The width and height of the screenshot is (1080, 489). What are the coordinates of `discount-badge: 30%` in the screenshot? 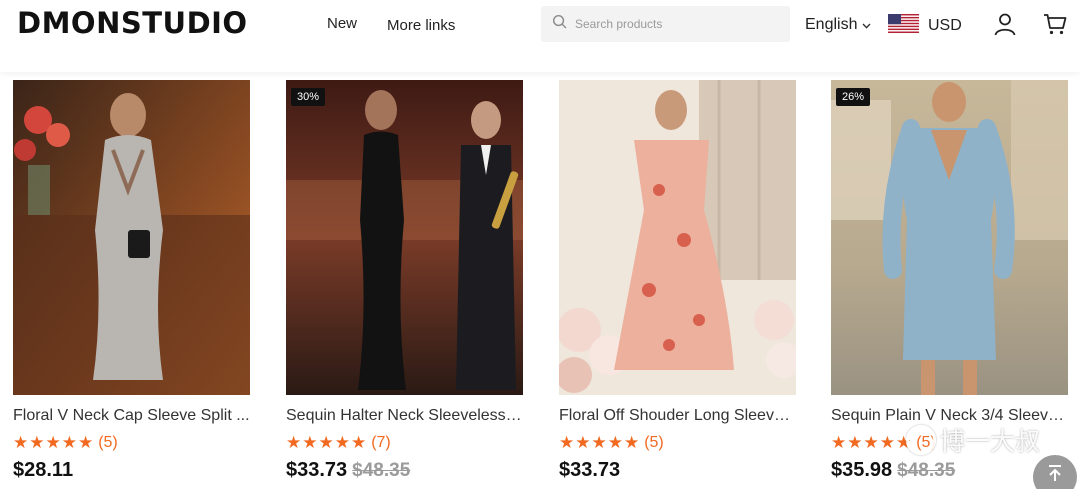 It's located at (308, 97).